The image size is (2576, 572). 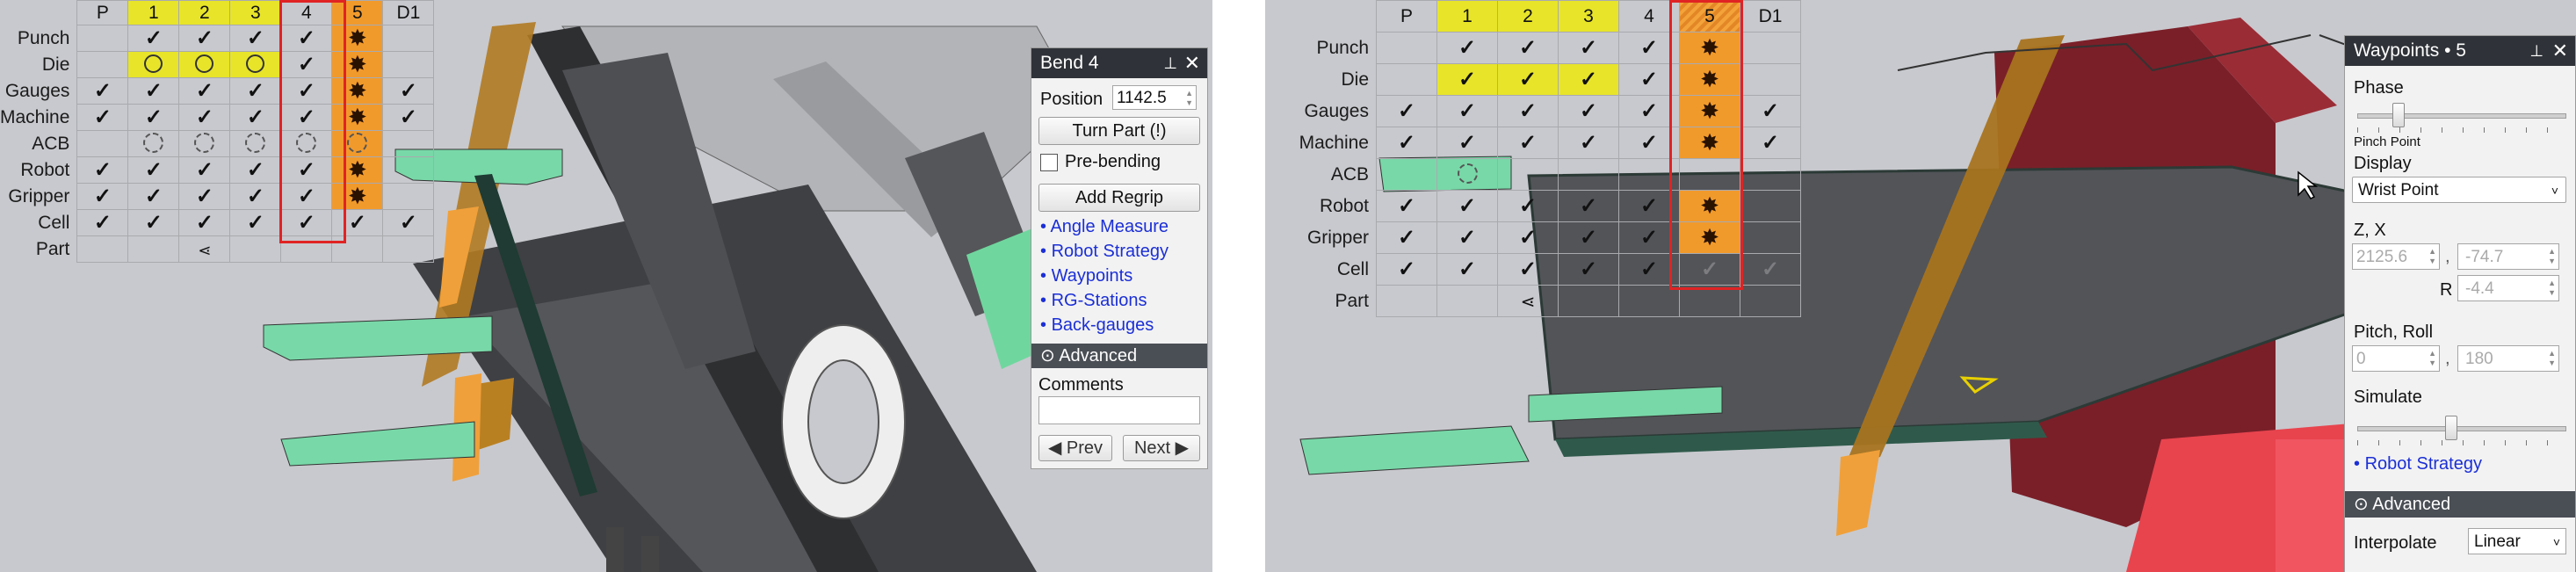 I want to click on row-label-cell: Cell, so click(x=1352, y=268).